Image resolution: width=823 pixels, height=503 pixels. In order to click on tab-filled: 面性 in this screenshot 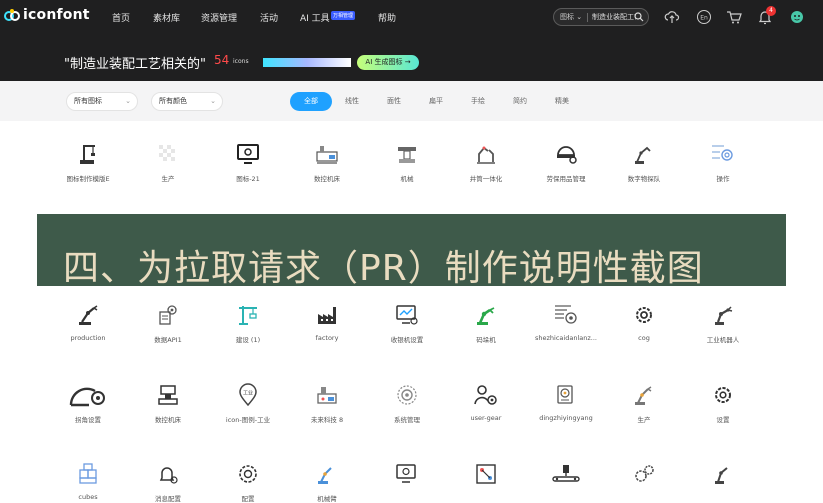, I will do `click(394, 101)`.